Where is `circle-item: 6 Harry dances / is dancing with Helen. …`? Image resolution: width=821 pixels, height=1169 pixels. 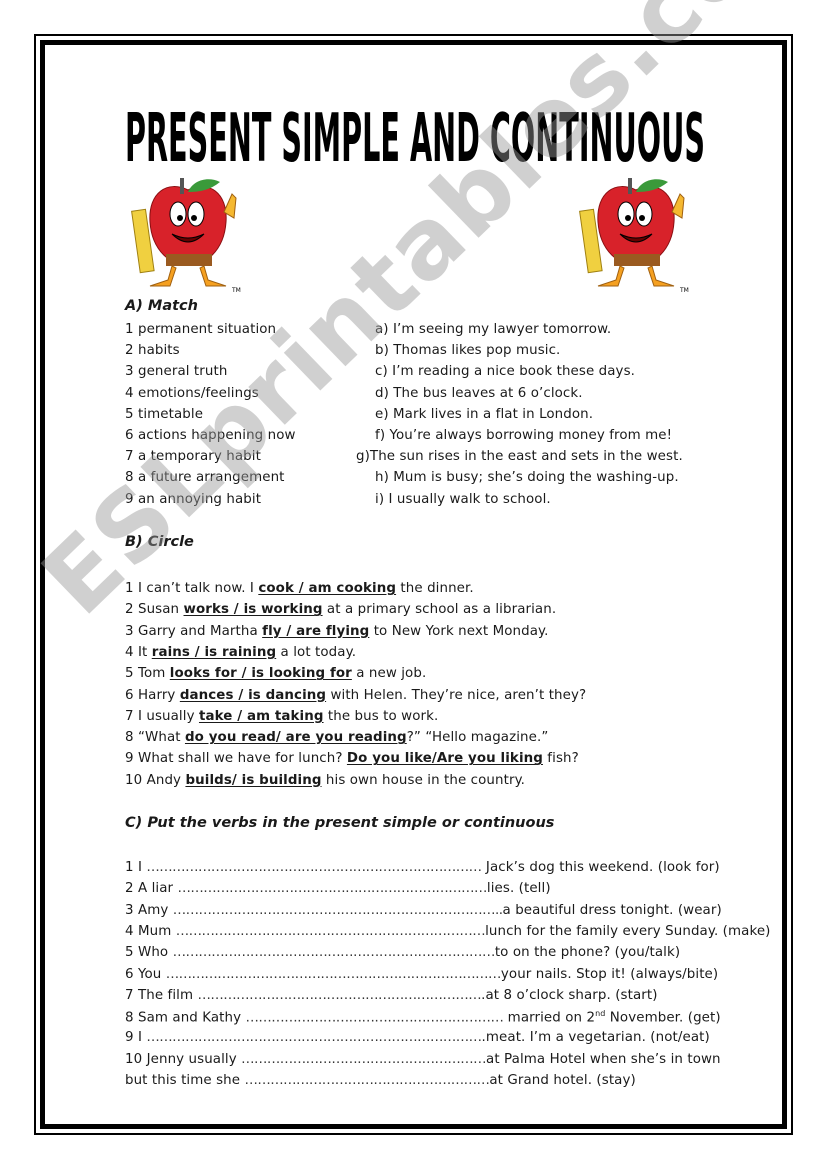 circle-item: 6 Harry dances / is dancing with Helen. … is located at coordinates (355, 695).